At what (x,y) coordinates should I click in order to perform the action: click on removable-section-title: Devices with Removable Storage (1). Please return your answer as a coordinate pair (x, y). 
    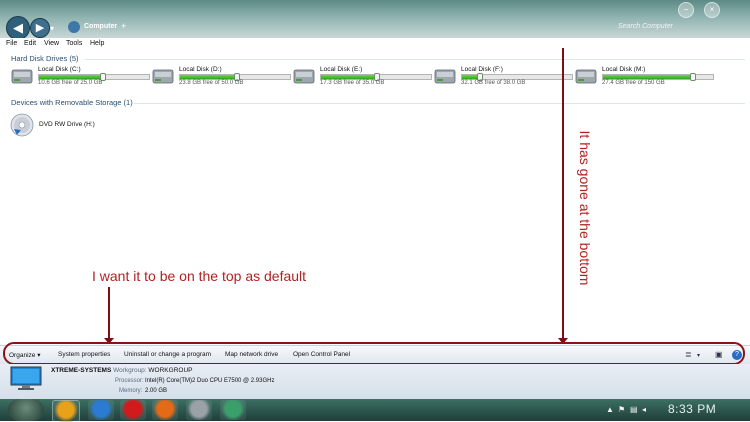
    Looking at the image, I should click on (72, 102).